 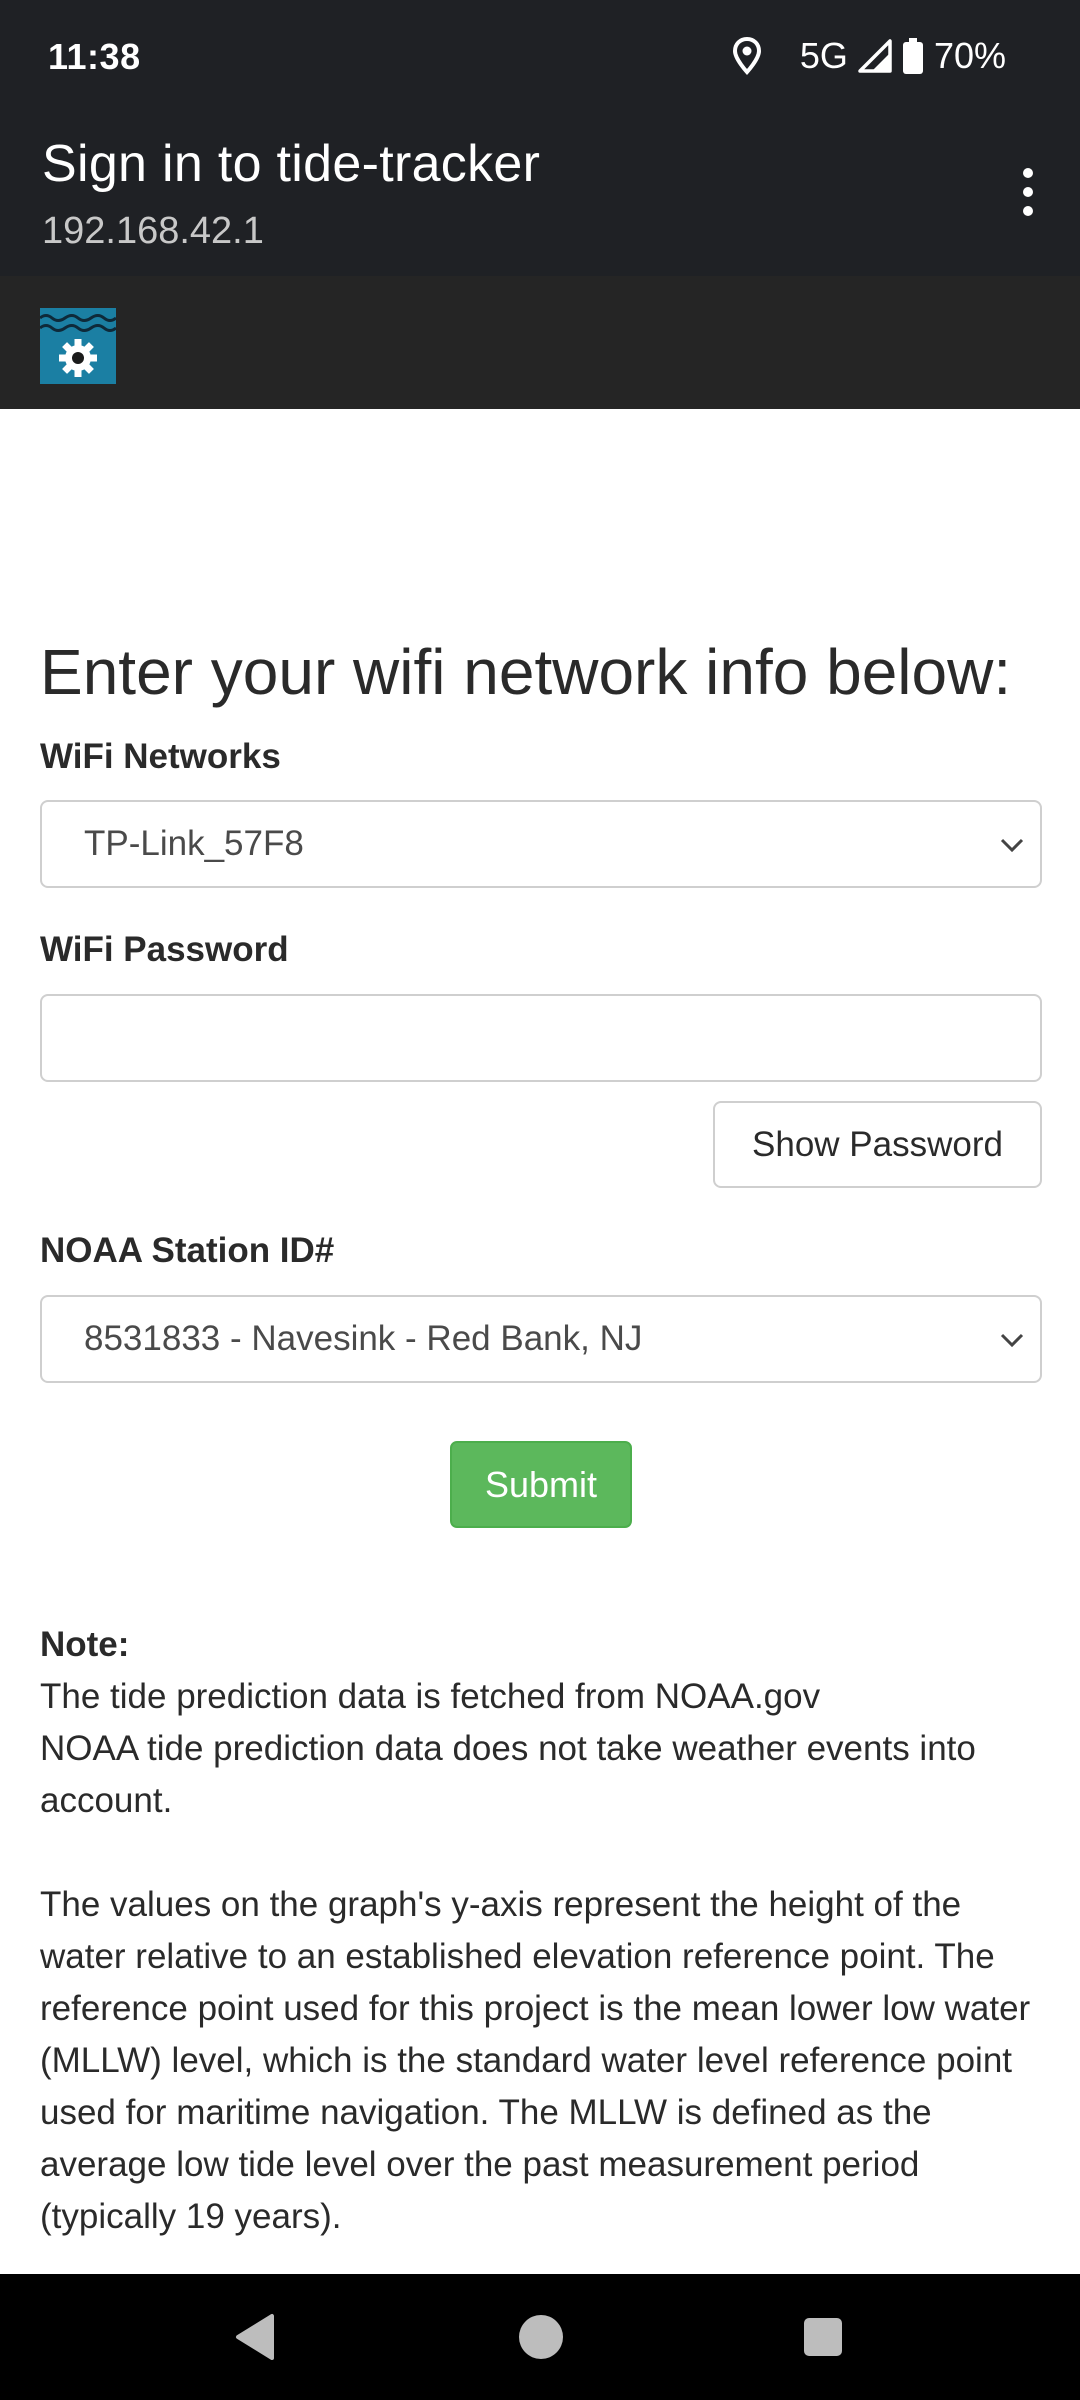 What do you see at coordinates (545, 1853) in the screenshot?
I see `note-spacer` at bounding box center [545, 1853].